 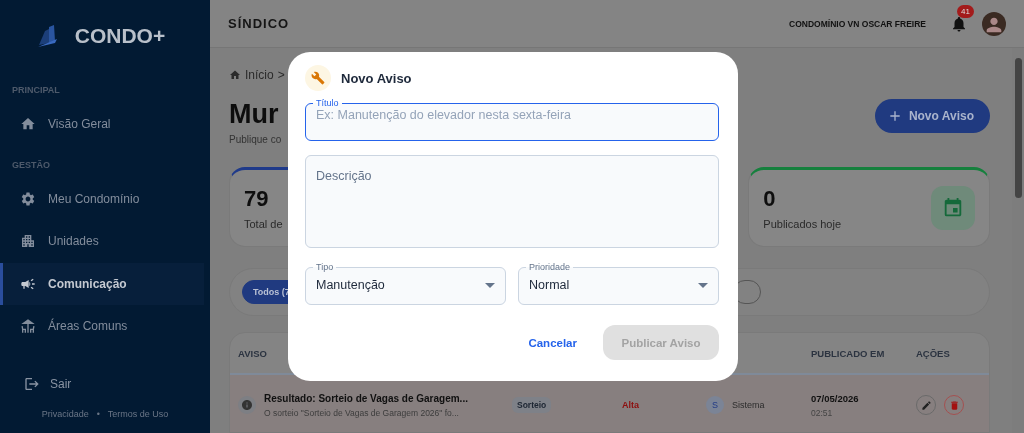 What do you see at coordinates (102, 326) in the screenshot?
I see `nav-item: Áreas Comuns` at bounding box center [102, 326].